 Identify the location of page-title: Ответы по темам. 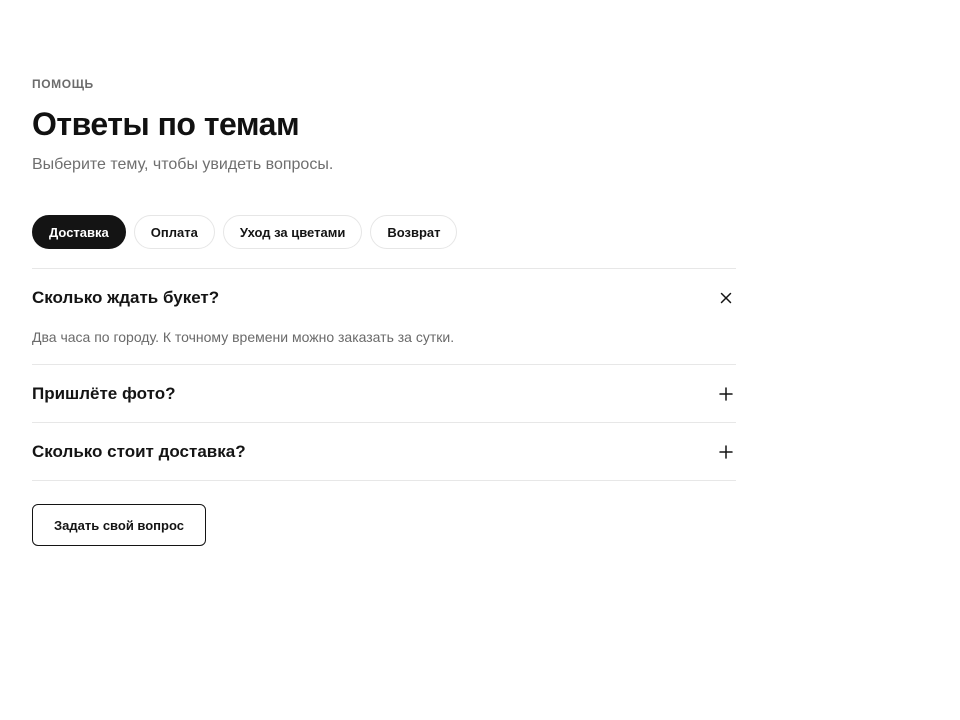
(166, 124).